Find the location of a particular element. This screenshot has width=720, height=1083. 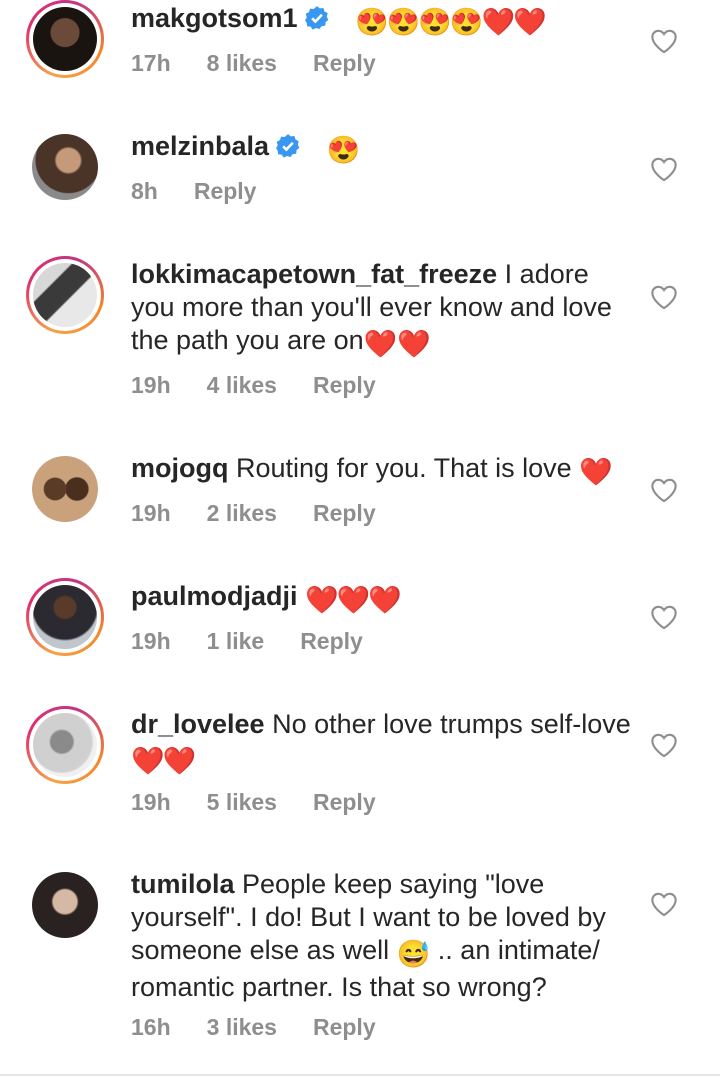

comment-emojis: ❤️ is located at coordinates (596, 472).